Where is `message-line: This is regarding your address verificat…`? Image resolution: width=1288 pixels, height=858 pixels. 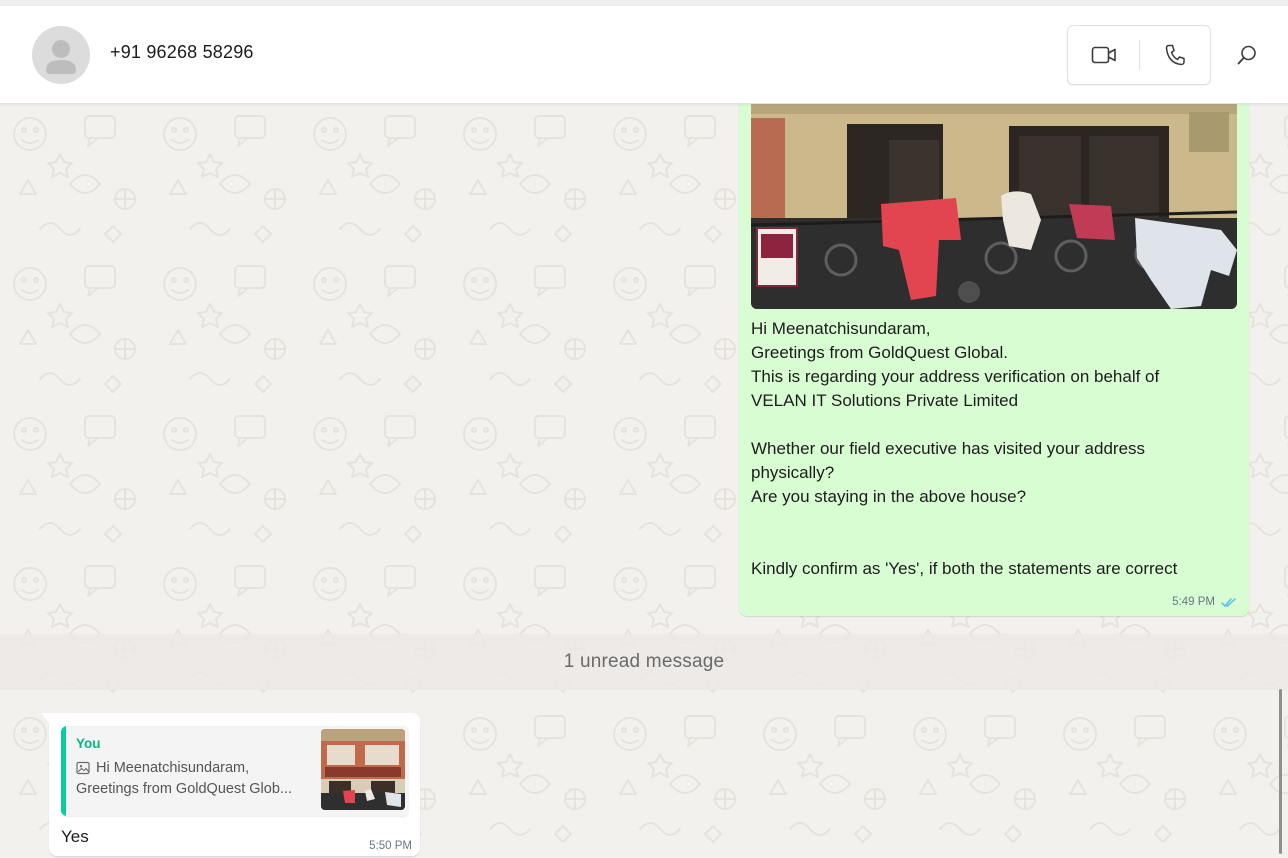
message-line: This is regarding your address verificat… is located at coordinates (955, 376).